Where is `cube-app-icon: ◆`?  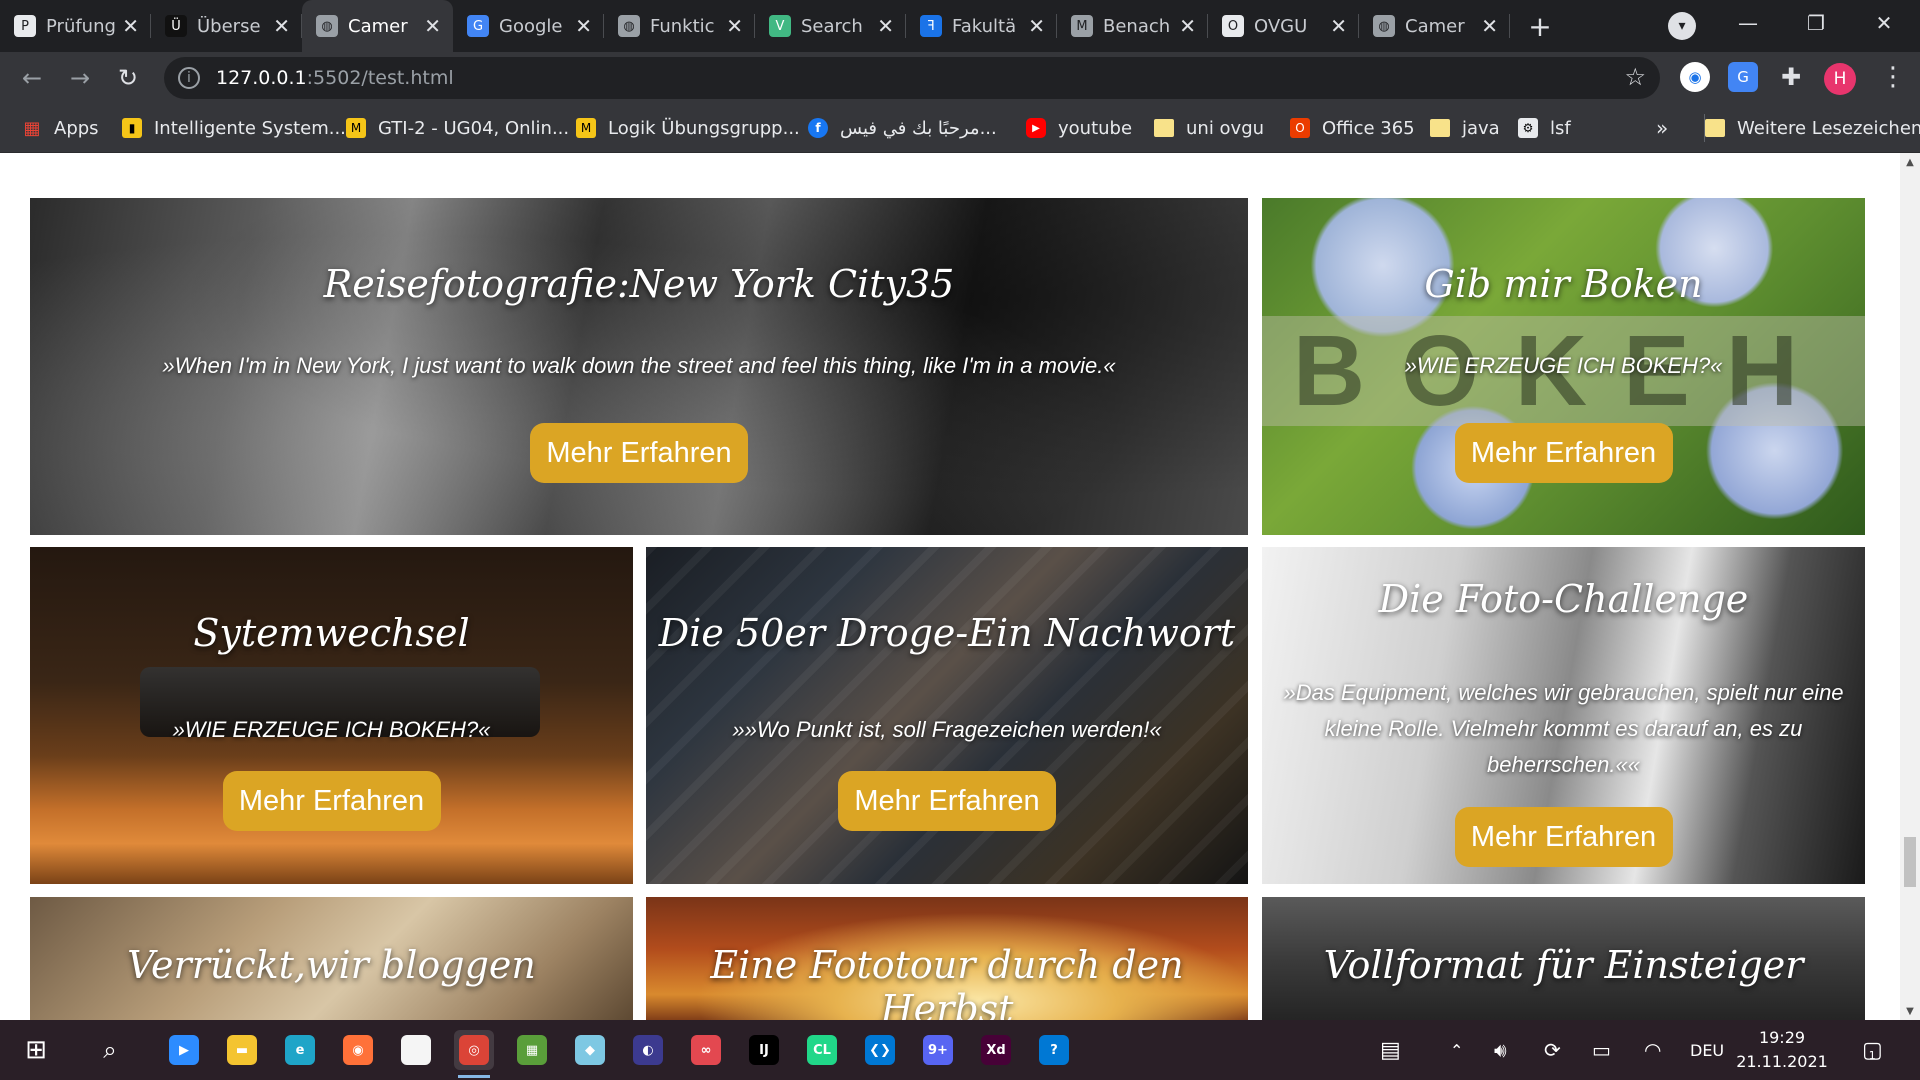
cube-app-icon: ◆ is located at coordinates (590, 1050).